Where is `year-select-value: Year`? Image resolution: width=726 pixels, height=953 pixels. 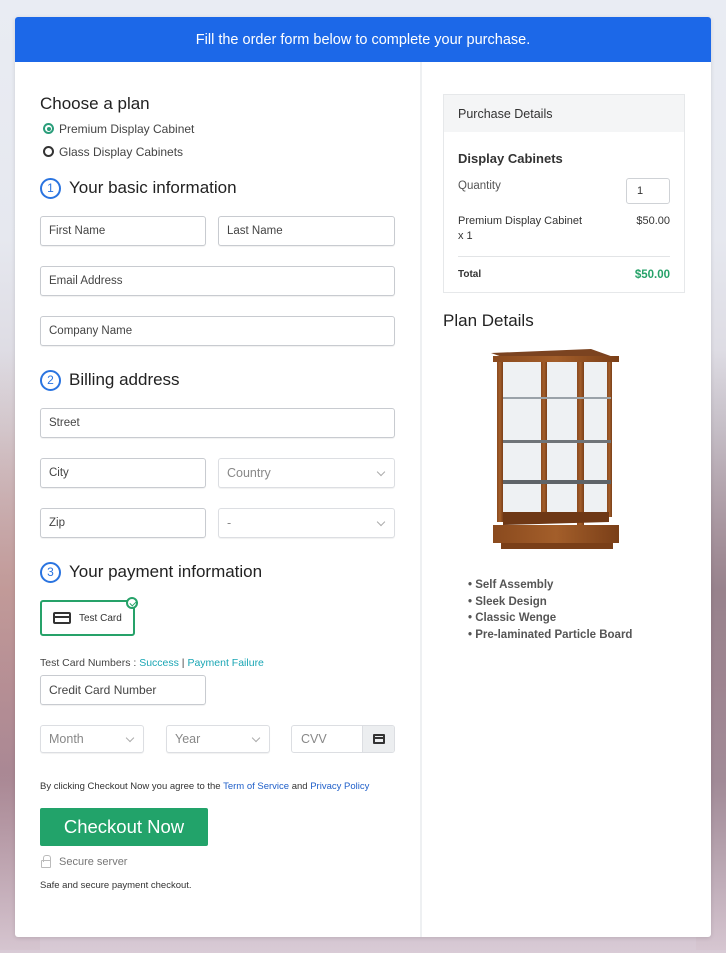
year-select-value: Year is located at coordinates (188, 739).